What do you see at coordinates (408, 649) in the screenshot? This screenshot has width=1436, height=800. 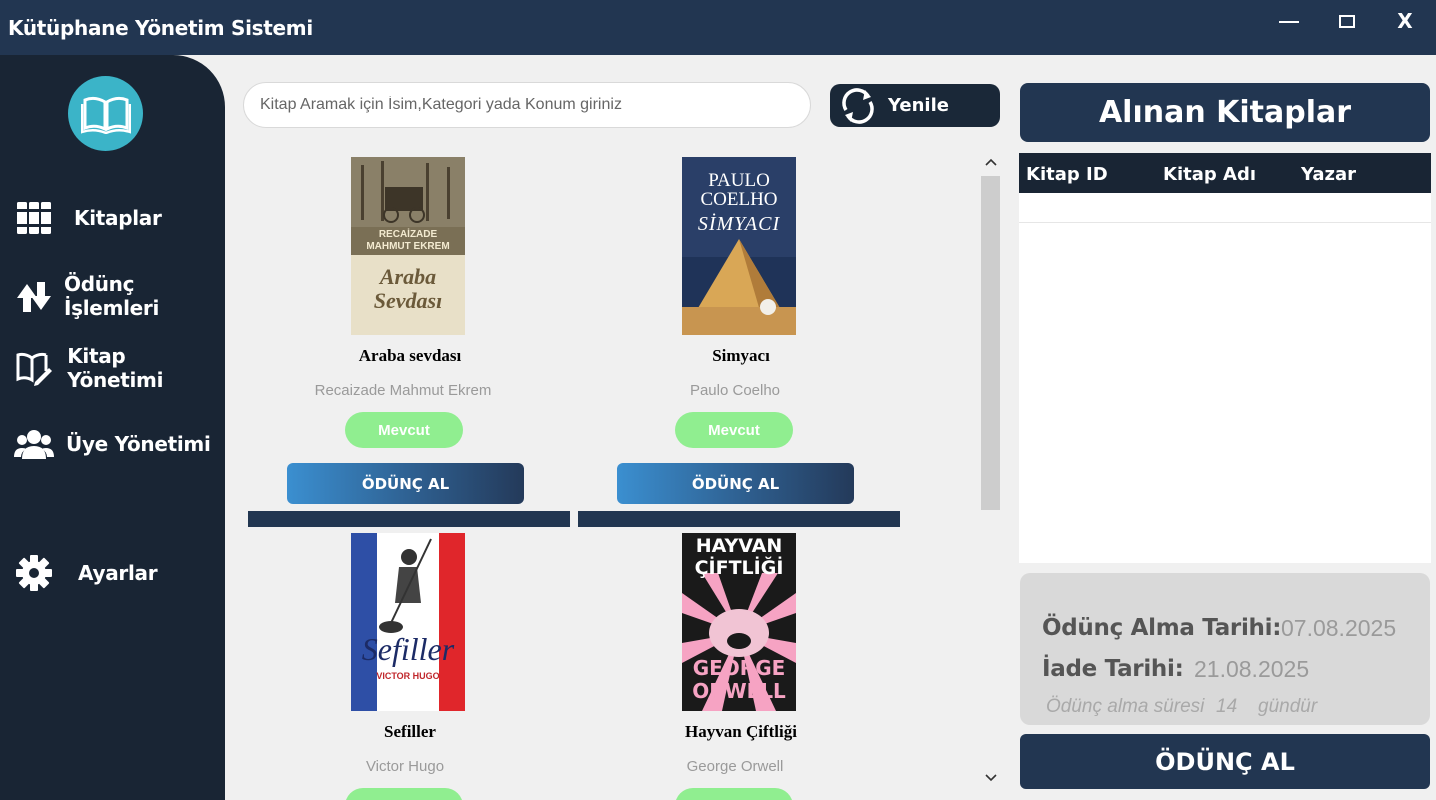 I see `cover-text: Sefiller` at bounding box center [408, 649].